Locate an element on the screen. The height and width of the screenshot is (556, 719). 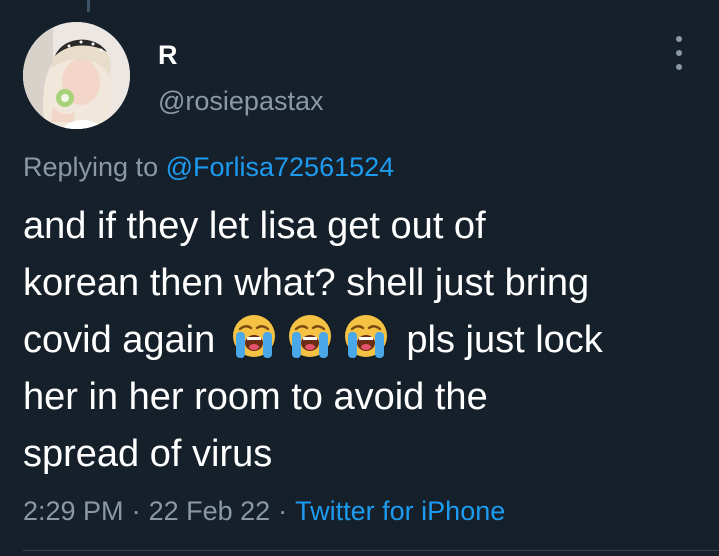
avatar is located at coordinates (76, 75).